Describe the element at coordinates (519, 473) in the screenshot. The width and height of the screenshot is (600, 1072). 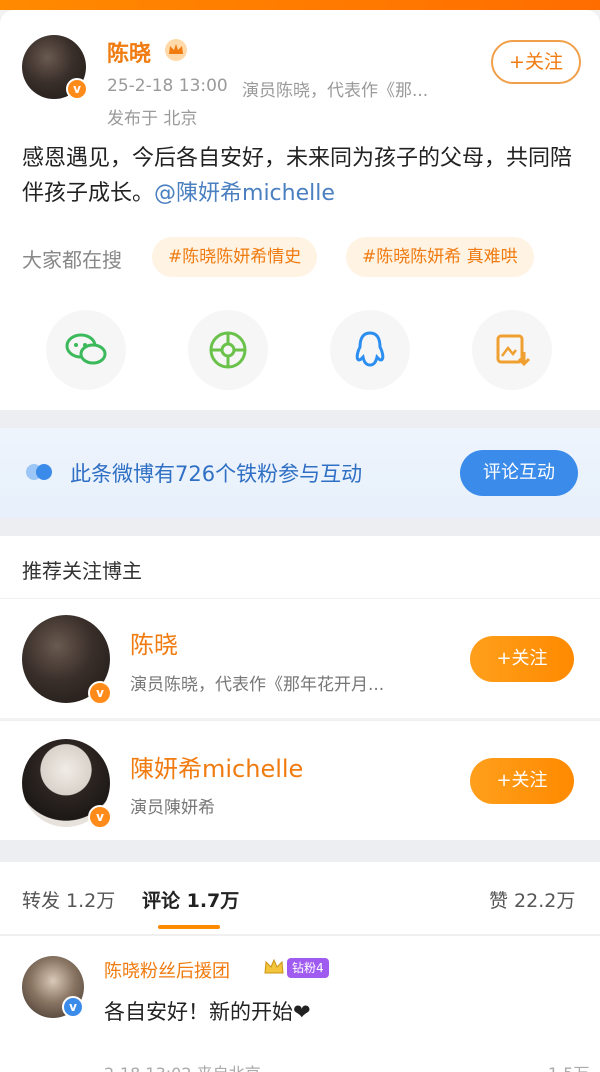
I see `comment-interact-button: 评论互动` at that location.